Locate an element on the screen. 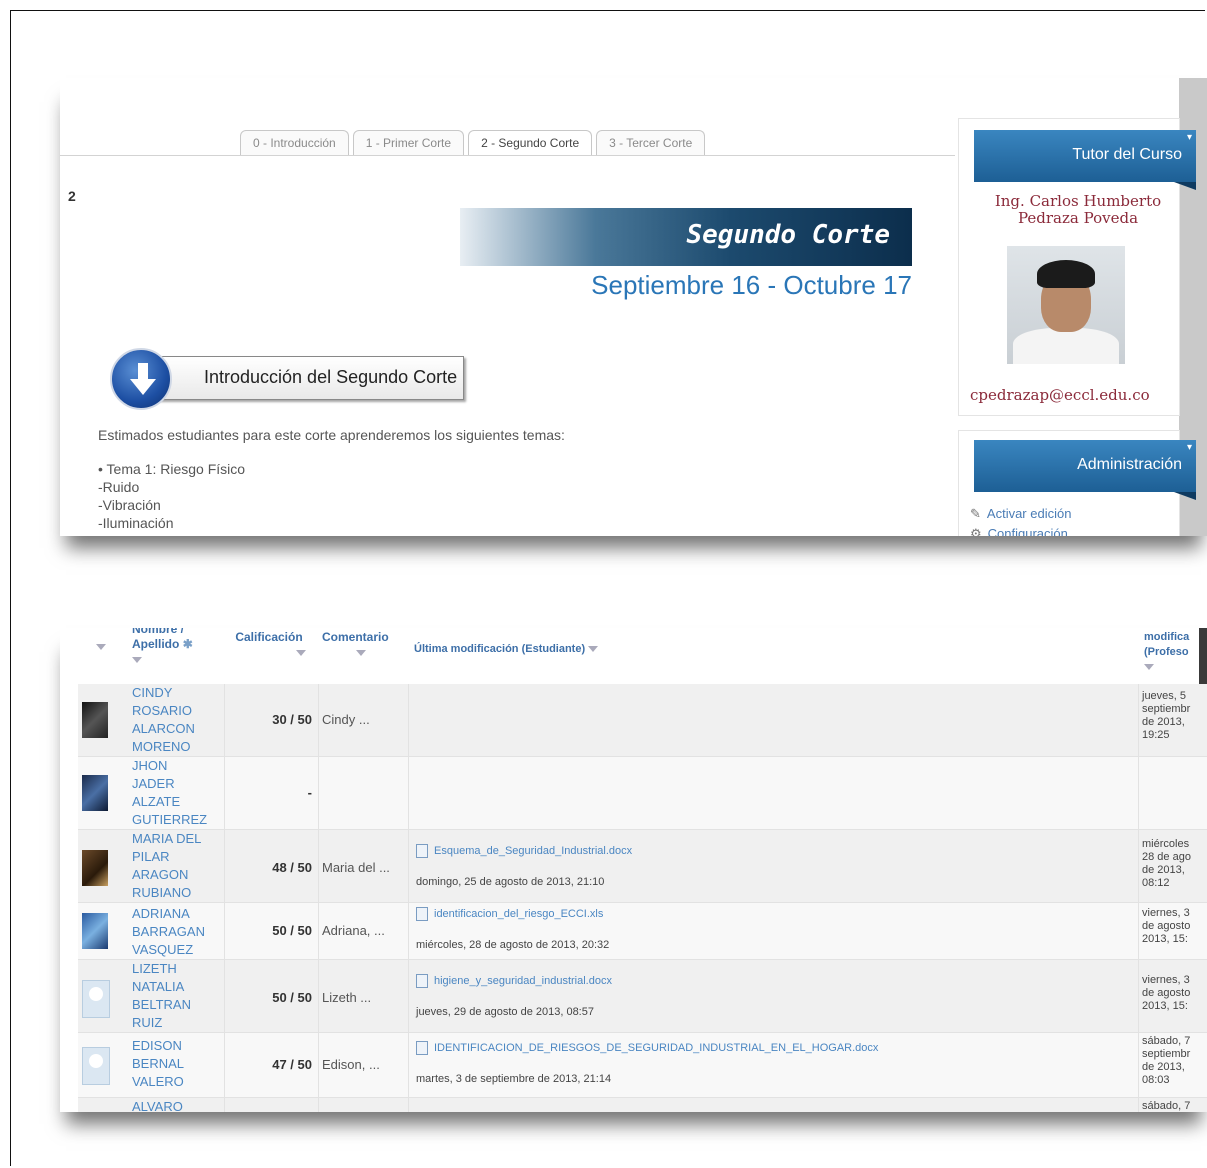 The height and width of the screenshot is (1168, 1207). banner-title: Segundo Corte is located at coordinates (788, 235).